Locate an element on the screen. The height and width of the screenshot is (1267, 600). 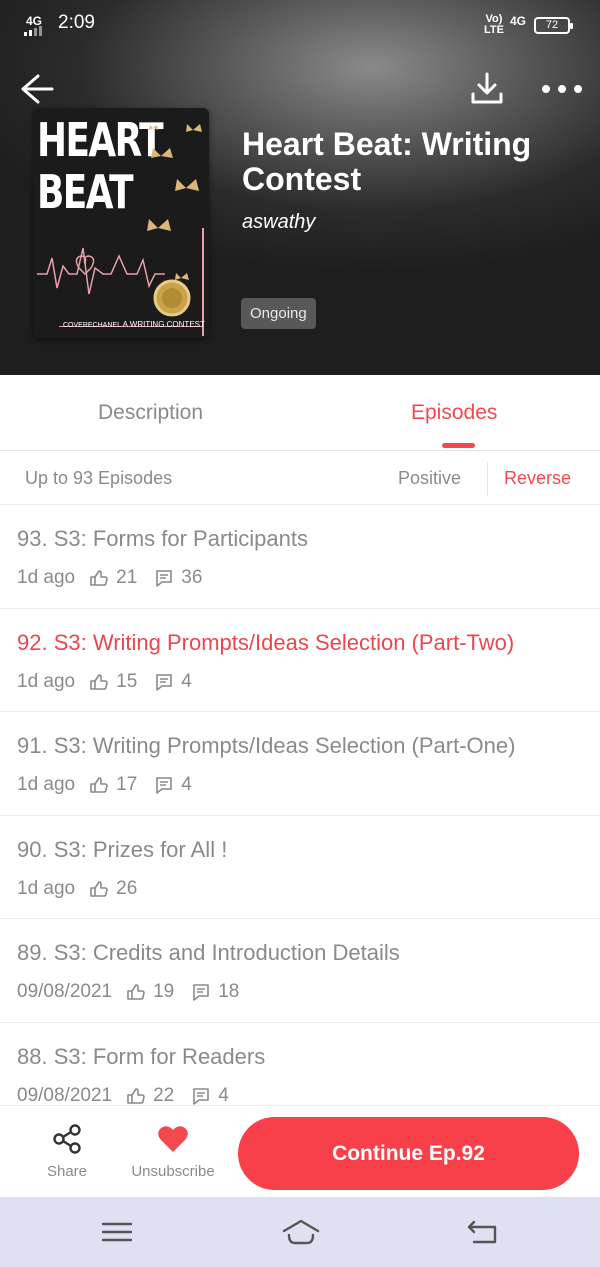
episode-title: 93. S3: Forms for Participants is located at coordinates (162, 538).